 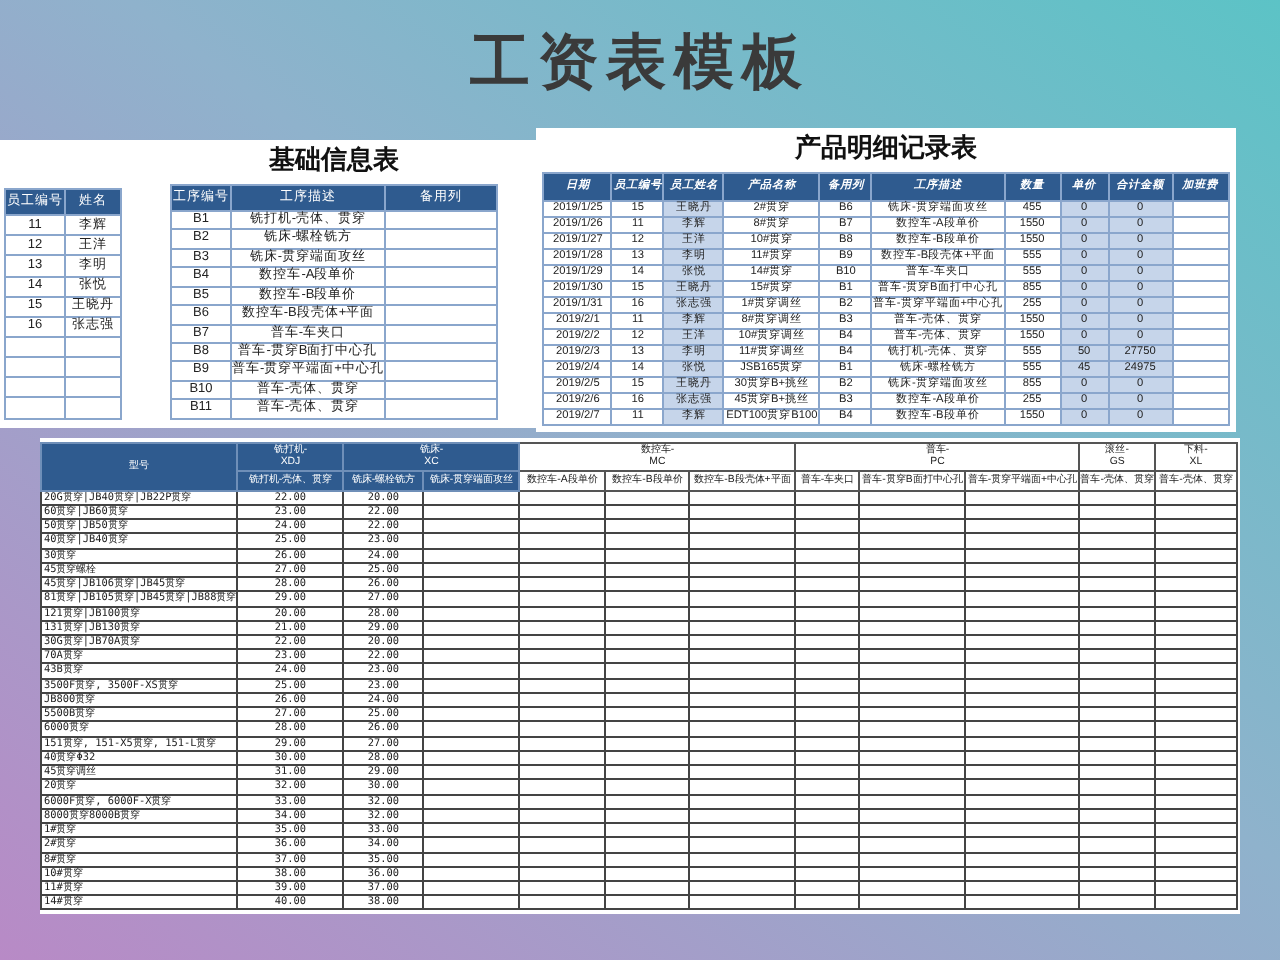 I want to click on table-title: 产品明细记录表, so click(x=886, y=148).